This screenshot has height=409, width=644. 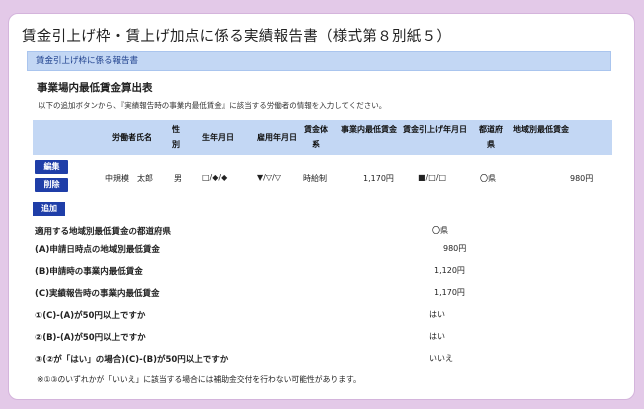 I want to click on header-gender: 性別, so click(x=176, y=137).